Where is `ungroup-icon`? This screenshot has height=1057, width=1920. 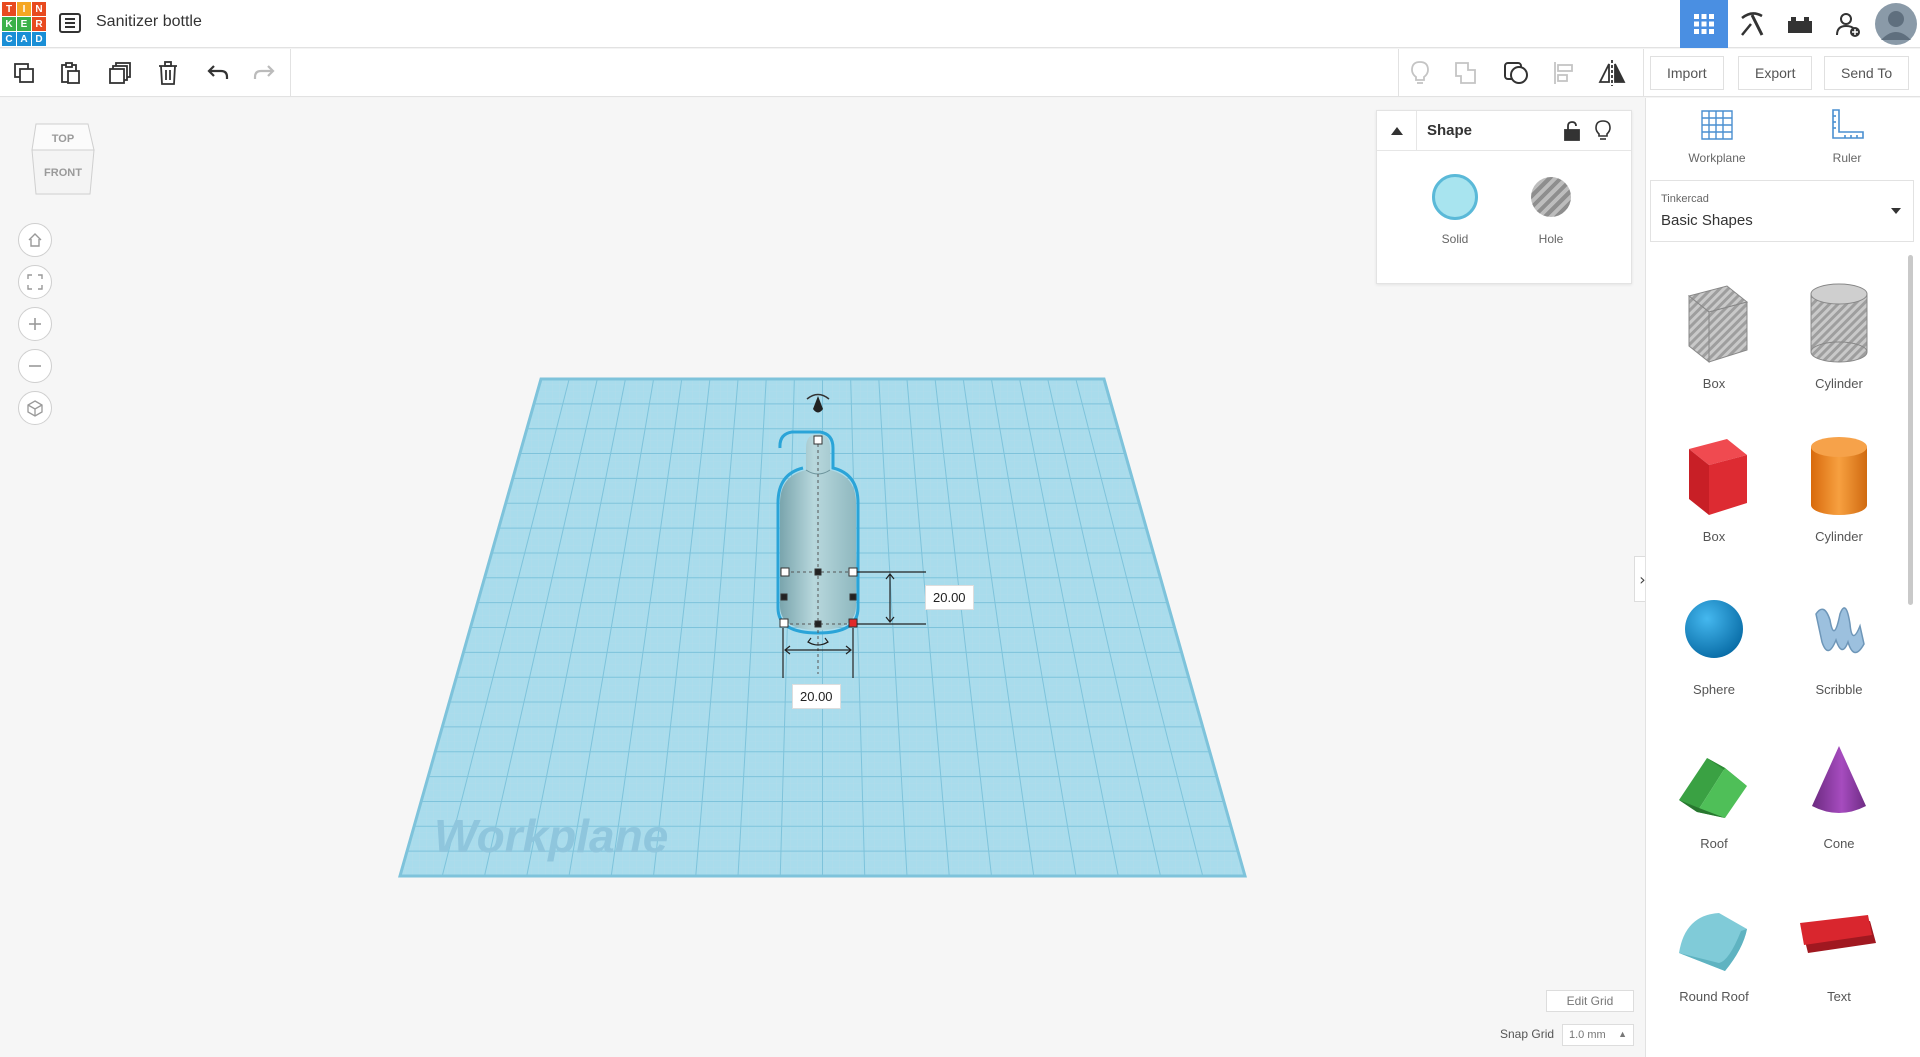 ungroup-icon is located at coordinates (1516, 73).